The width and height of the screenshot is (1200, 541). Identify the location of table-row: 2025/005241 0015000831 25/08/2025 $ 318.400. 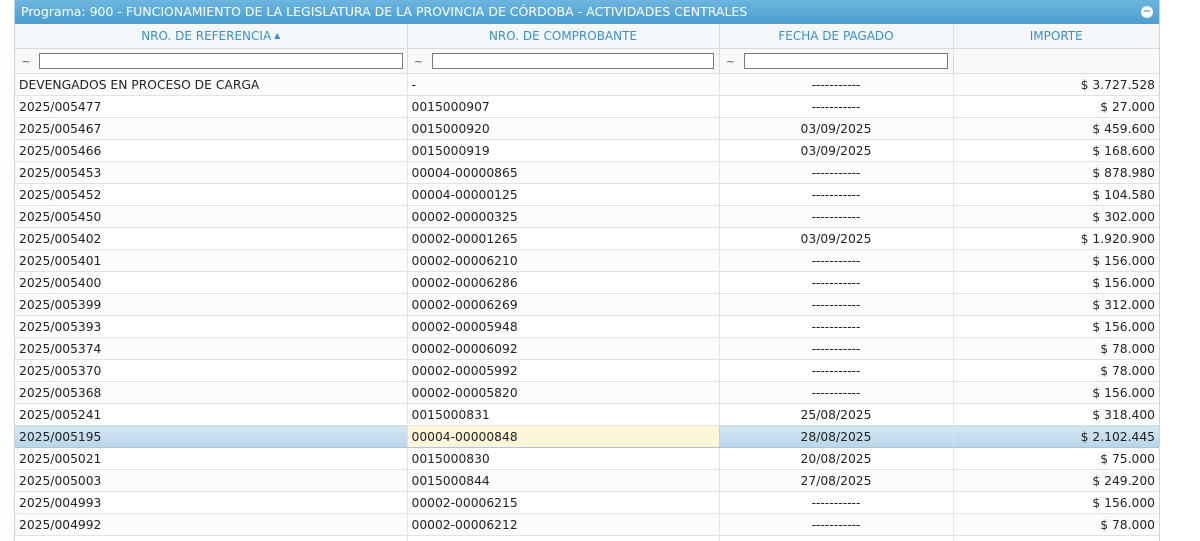
(587, 414).